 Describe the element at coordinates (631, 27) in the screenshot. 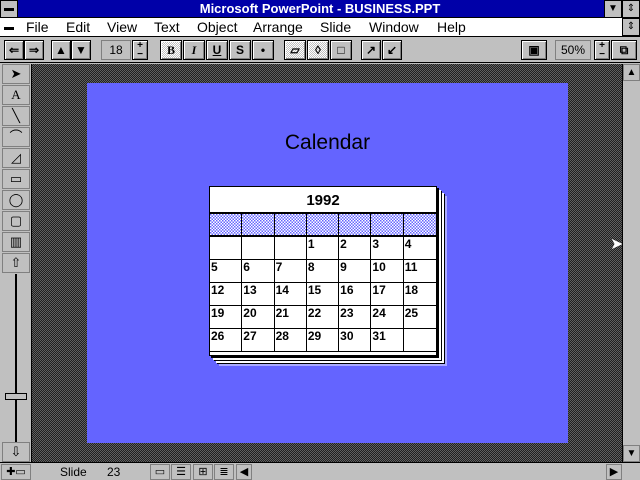

I see `document-restore-button: ⇕` at that location.